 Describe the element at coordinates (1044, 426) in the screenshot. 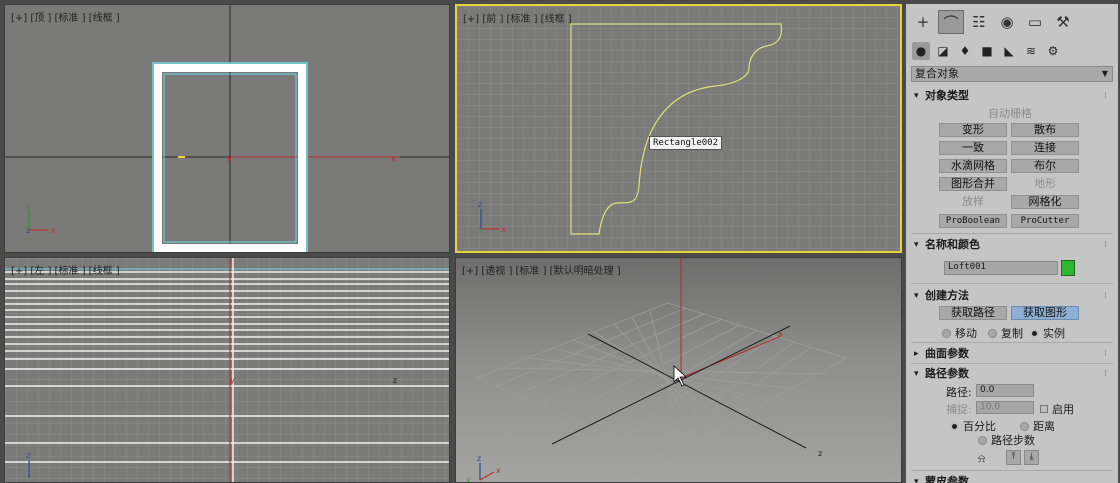

I see `distance-label: 距离` at that location.